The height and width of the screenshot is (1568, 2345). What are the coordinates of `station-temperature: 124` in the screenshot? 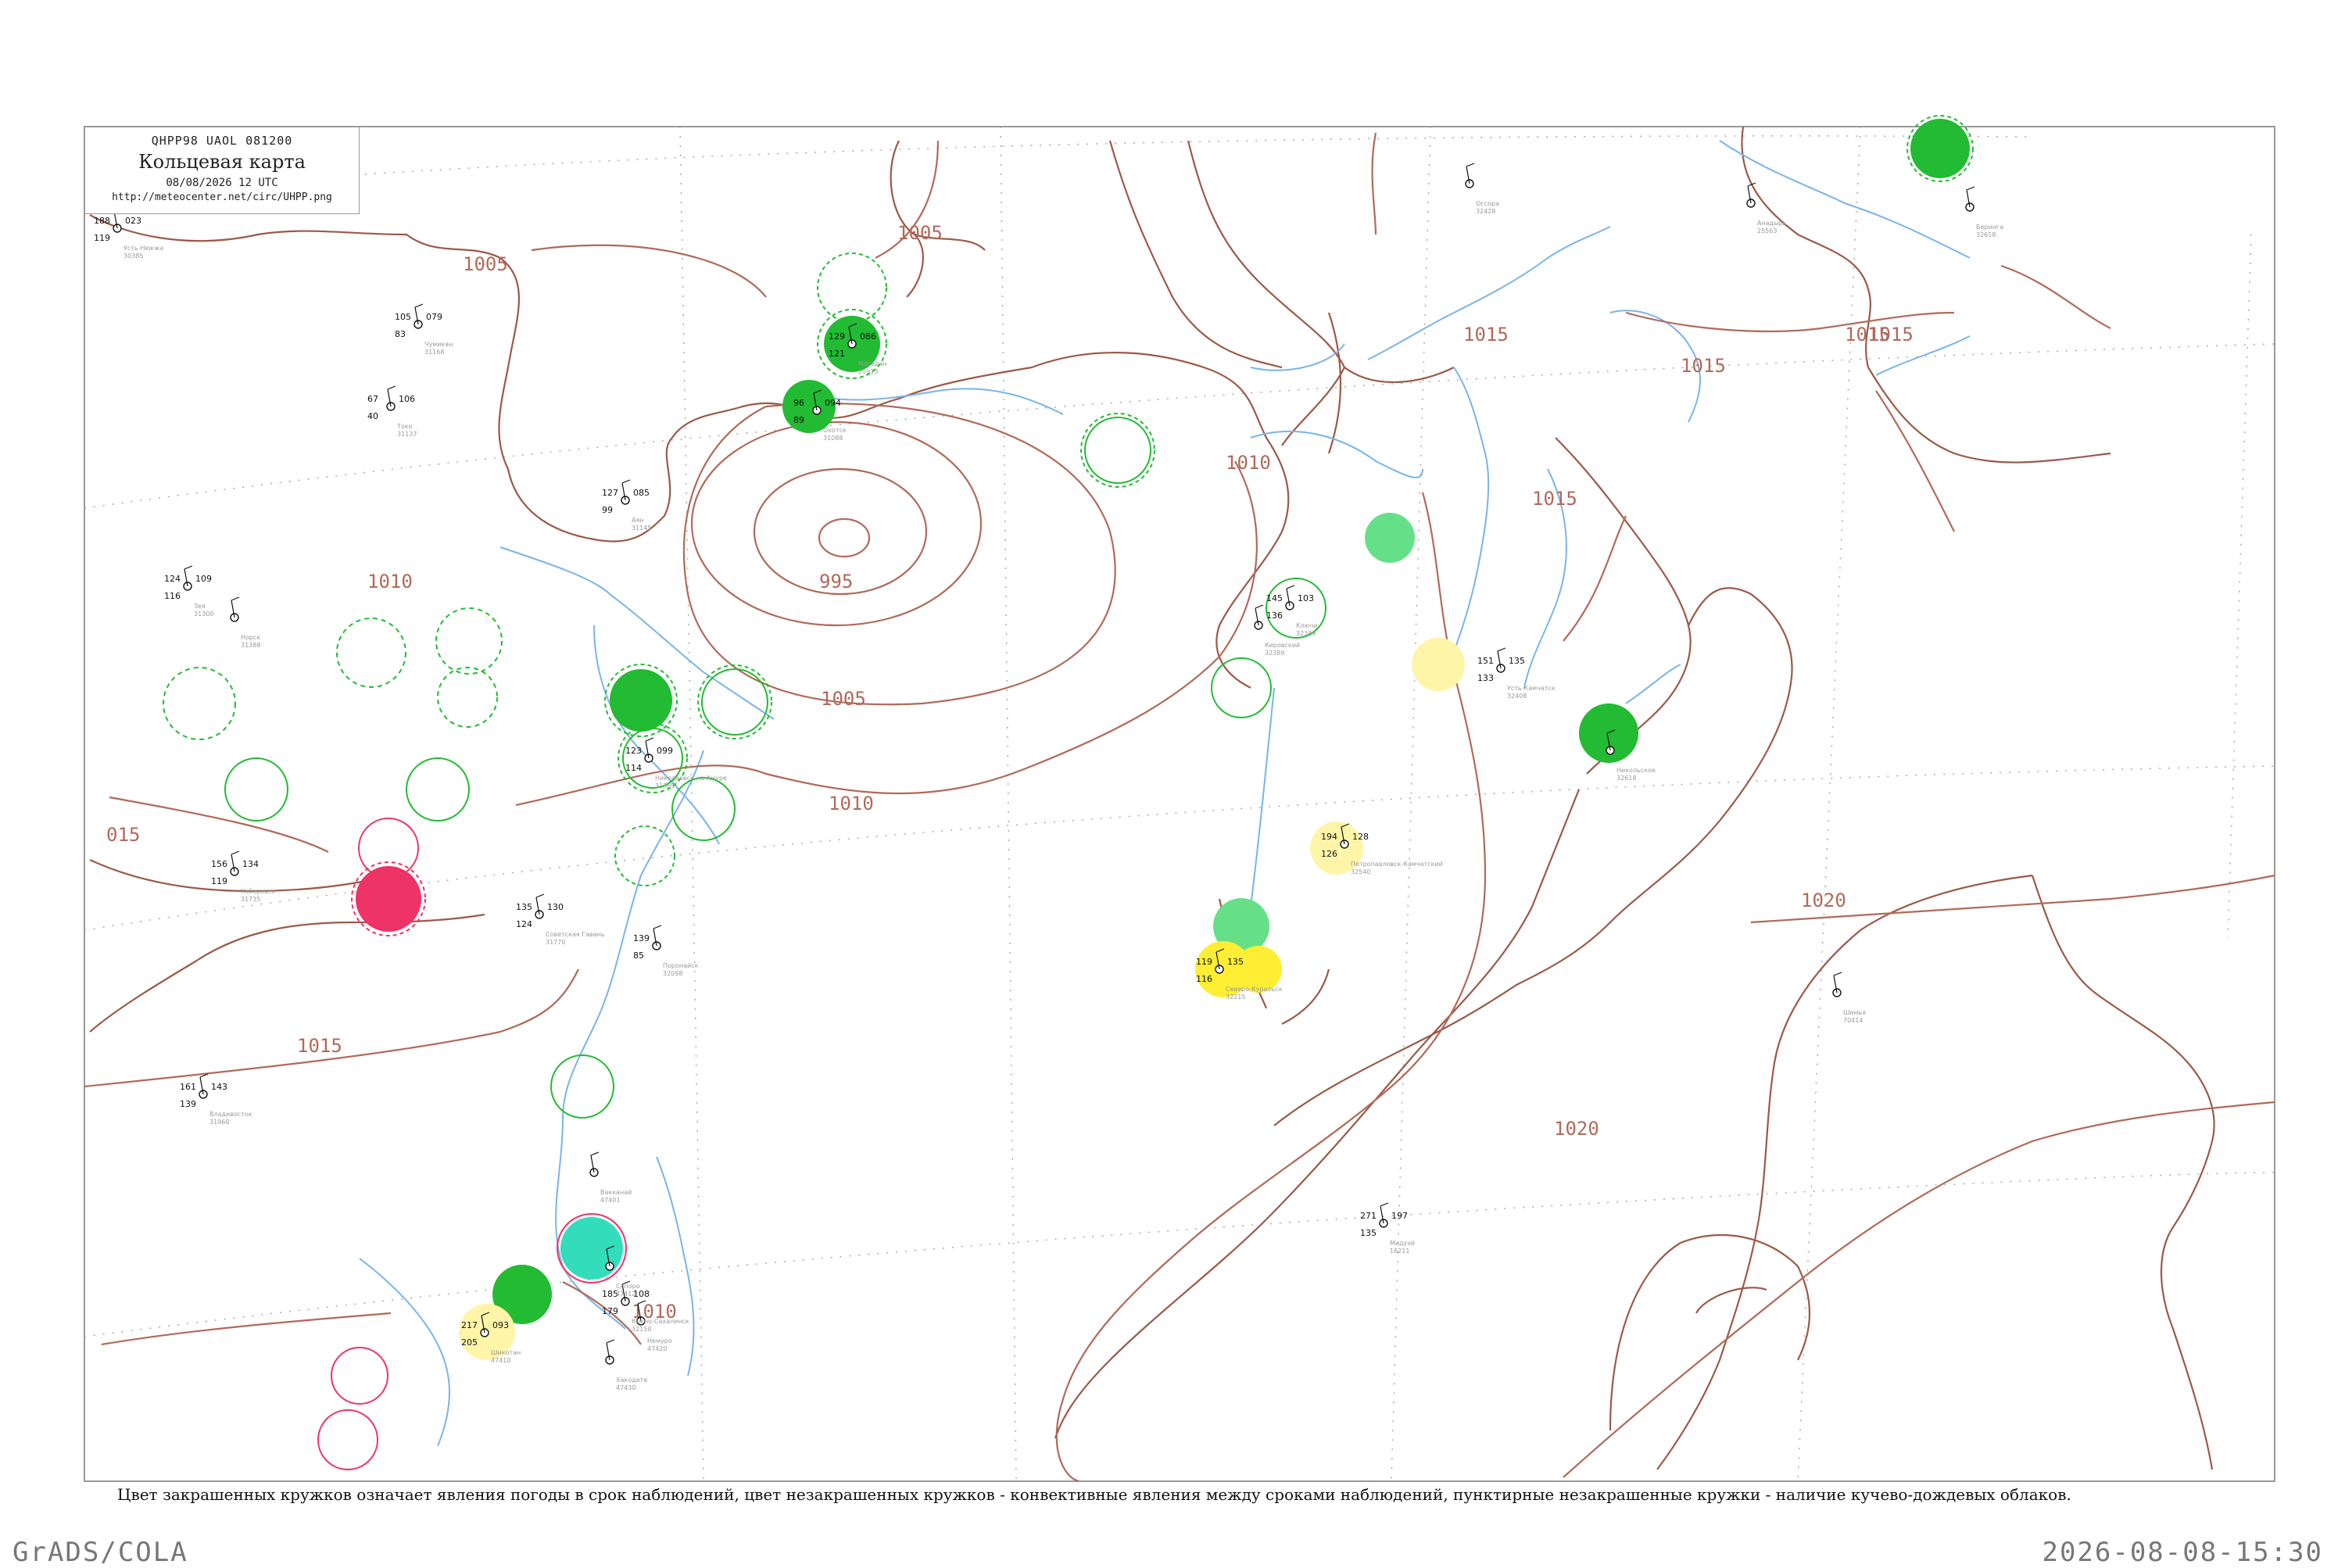 It's located at (172, 579).